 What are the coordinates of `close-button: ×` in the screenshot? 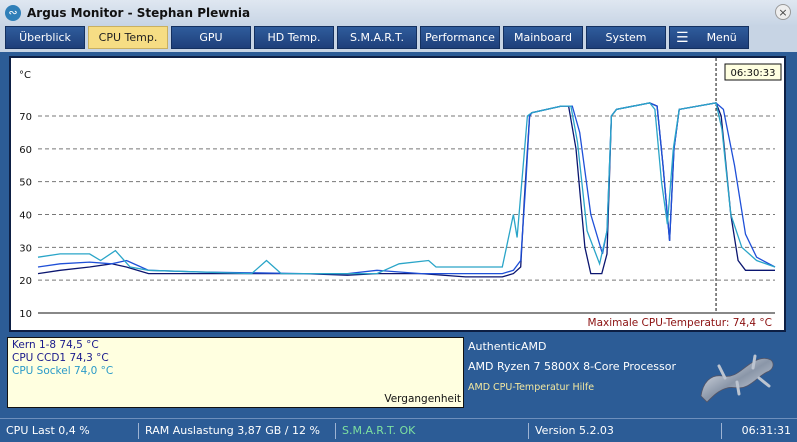 It's located at (783, 12).